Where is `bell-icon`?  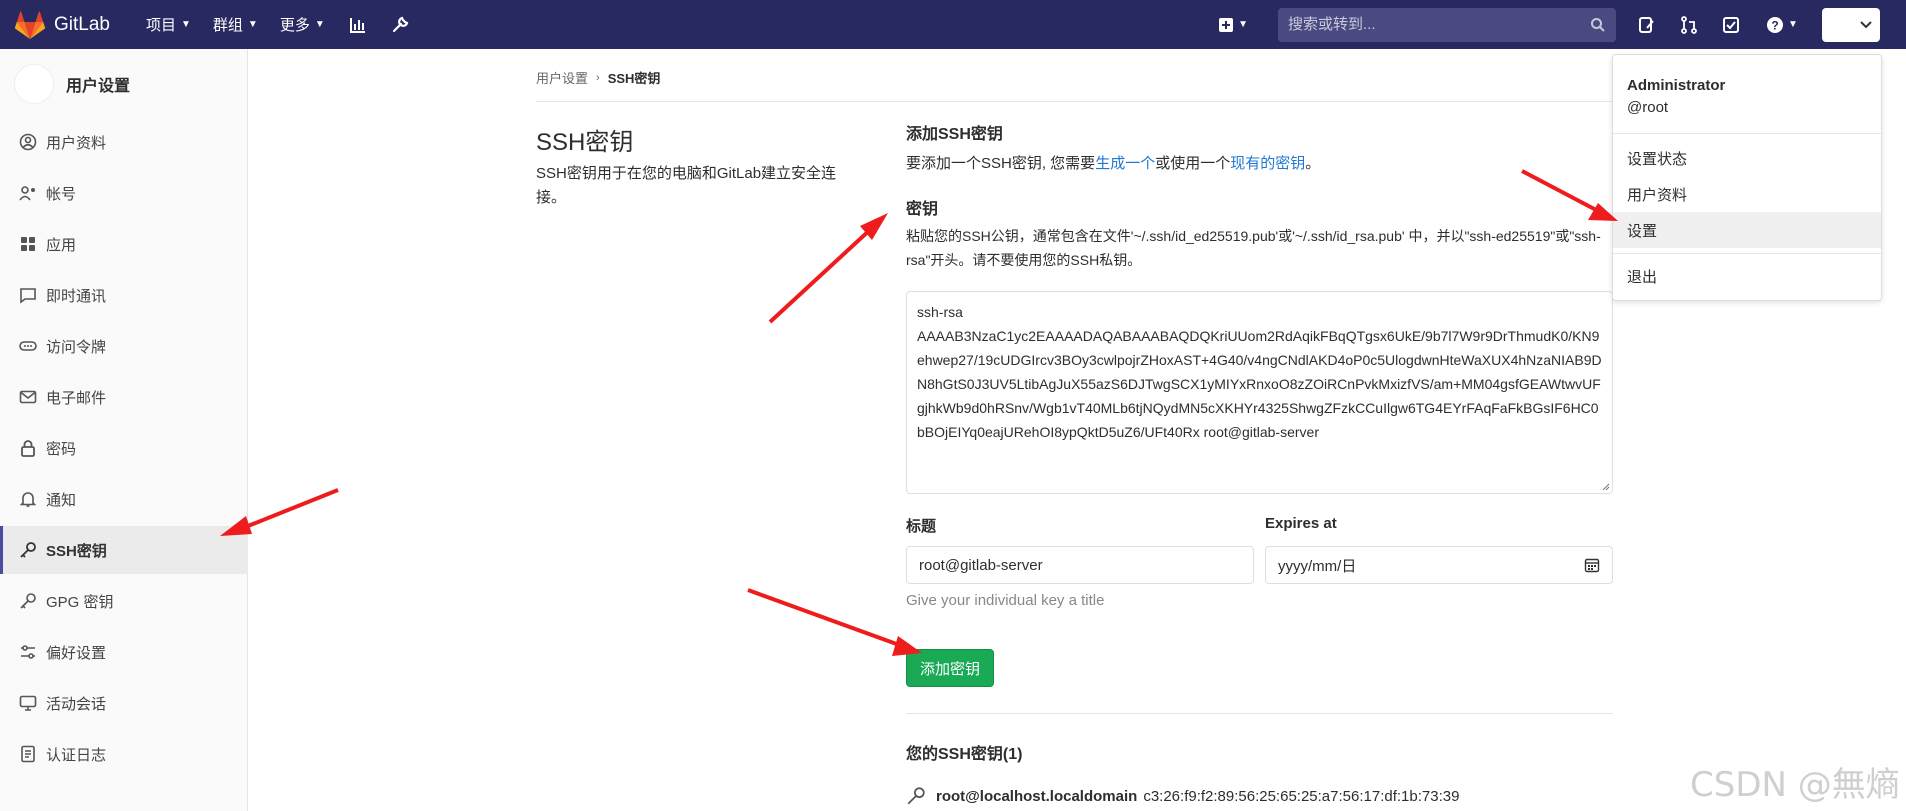 bell-icon is located at coordinates (28, 499).